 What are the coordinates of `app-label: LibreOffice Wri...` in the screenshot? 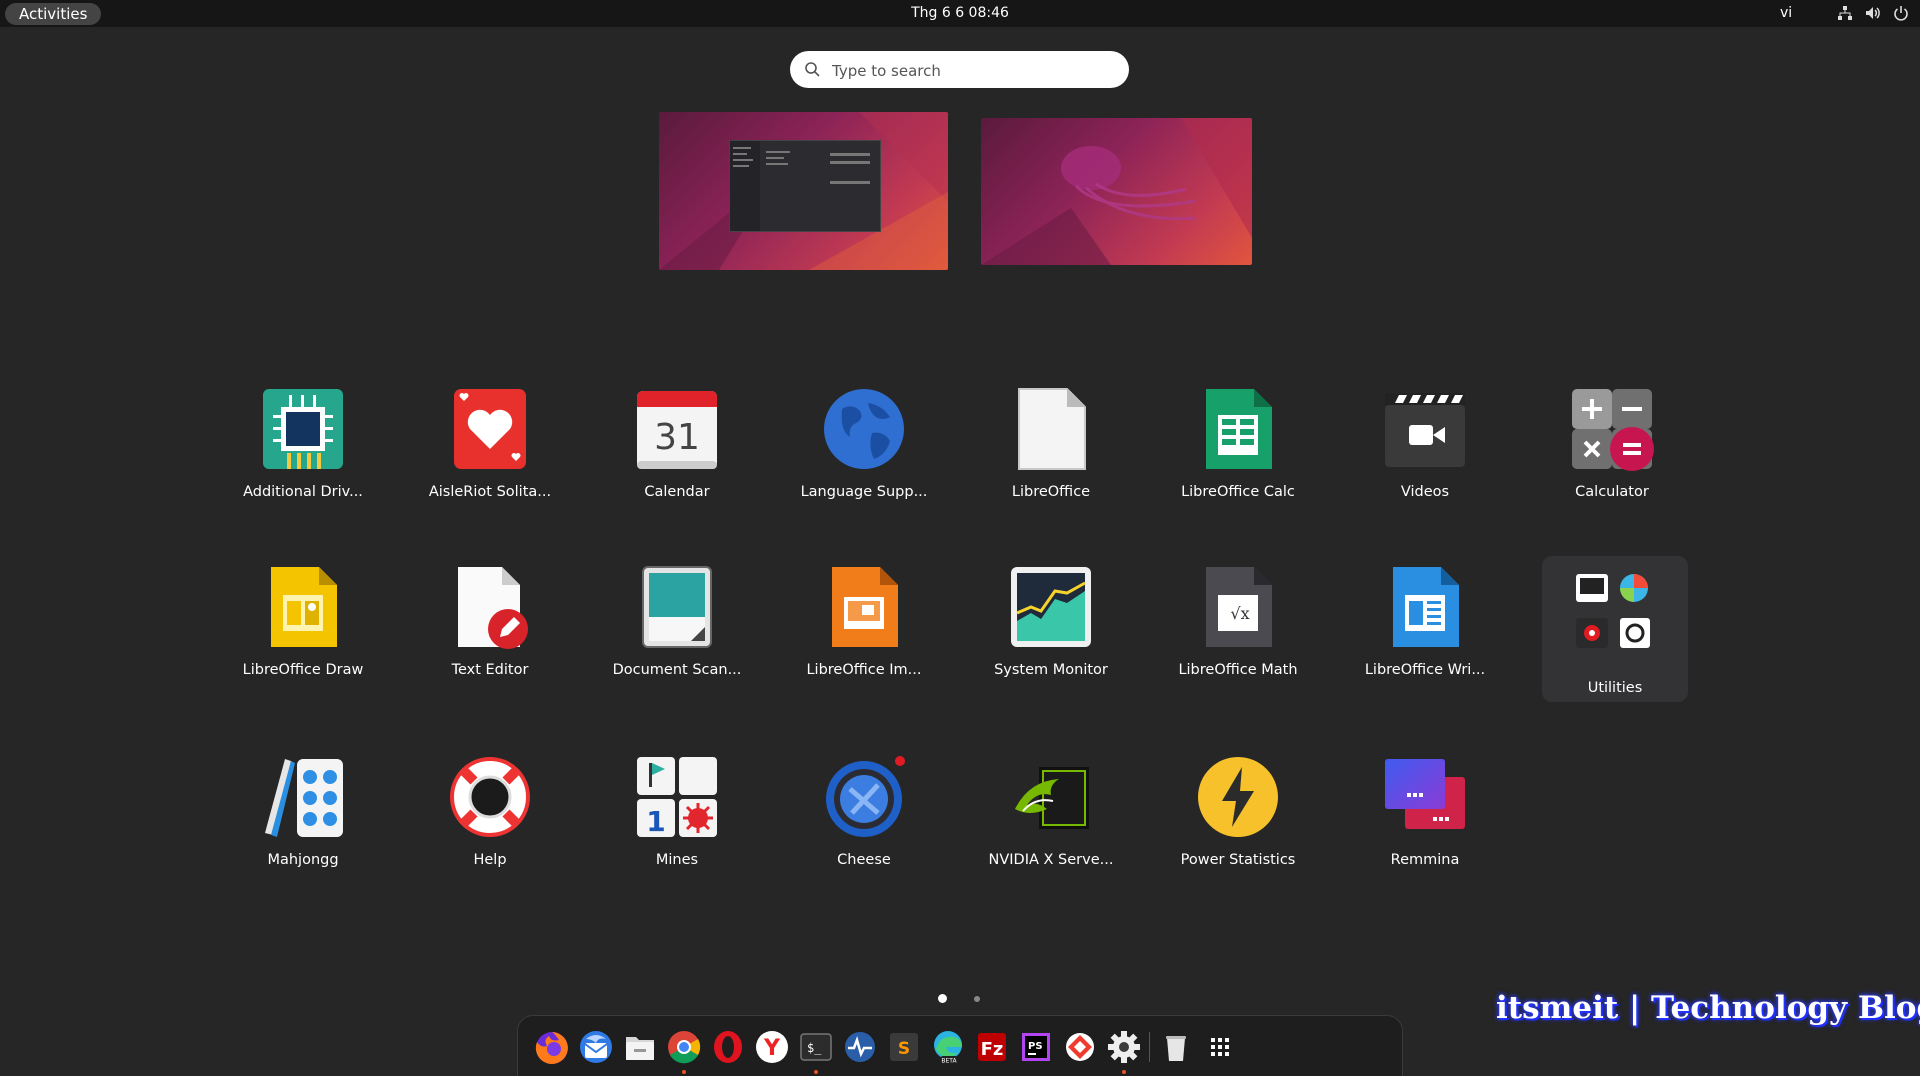 It's located at (1425, 670).